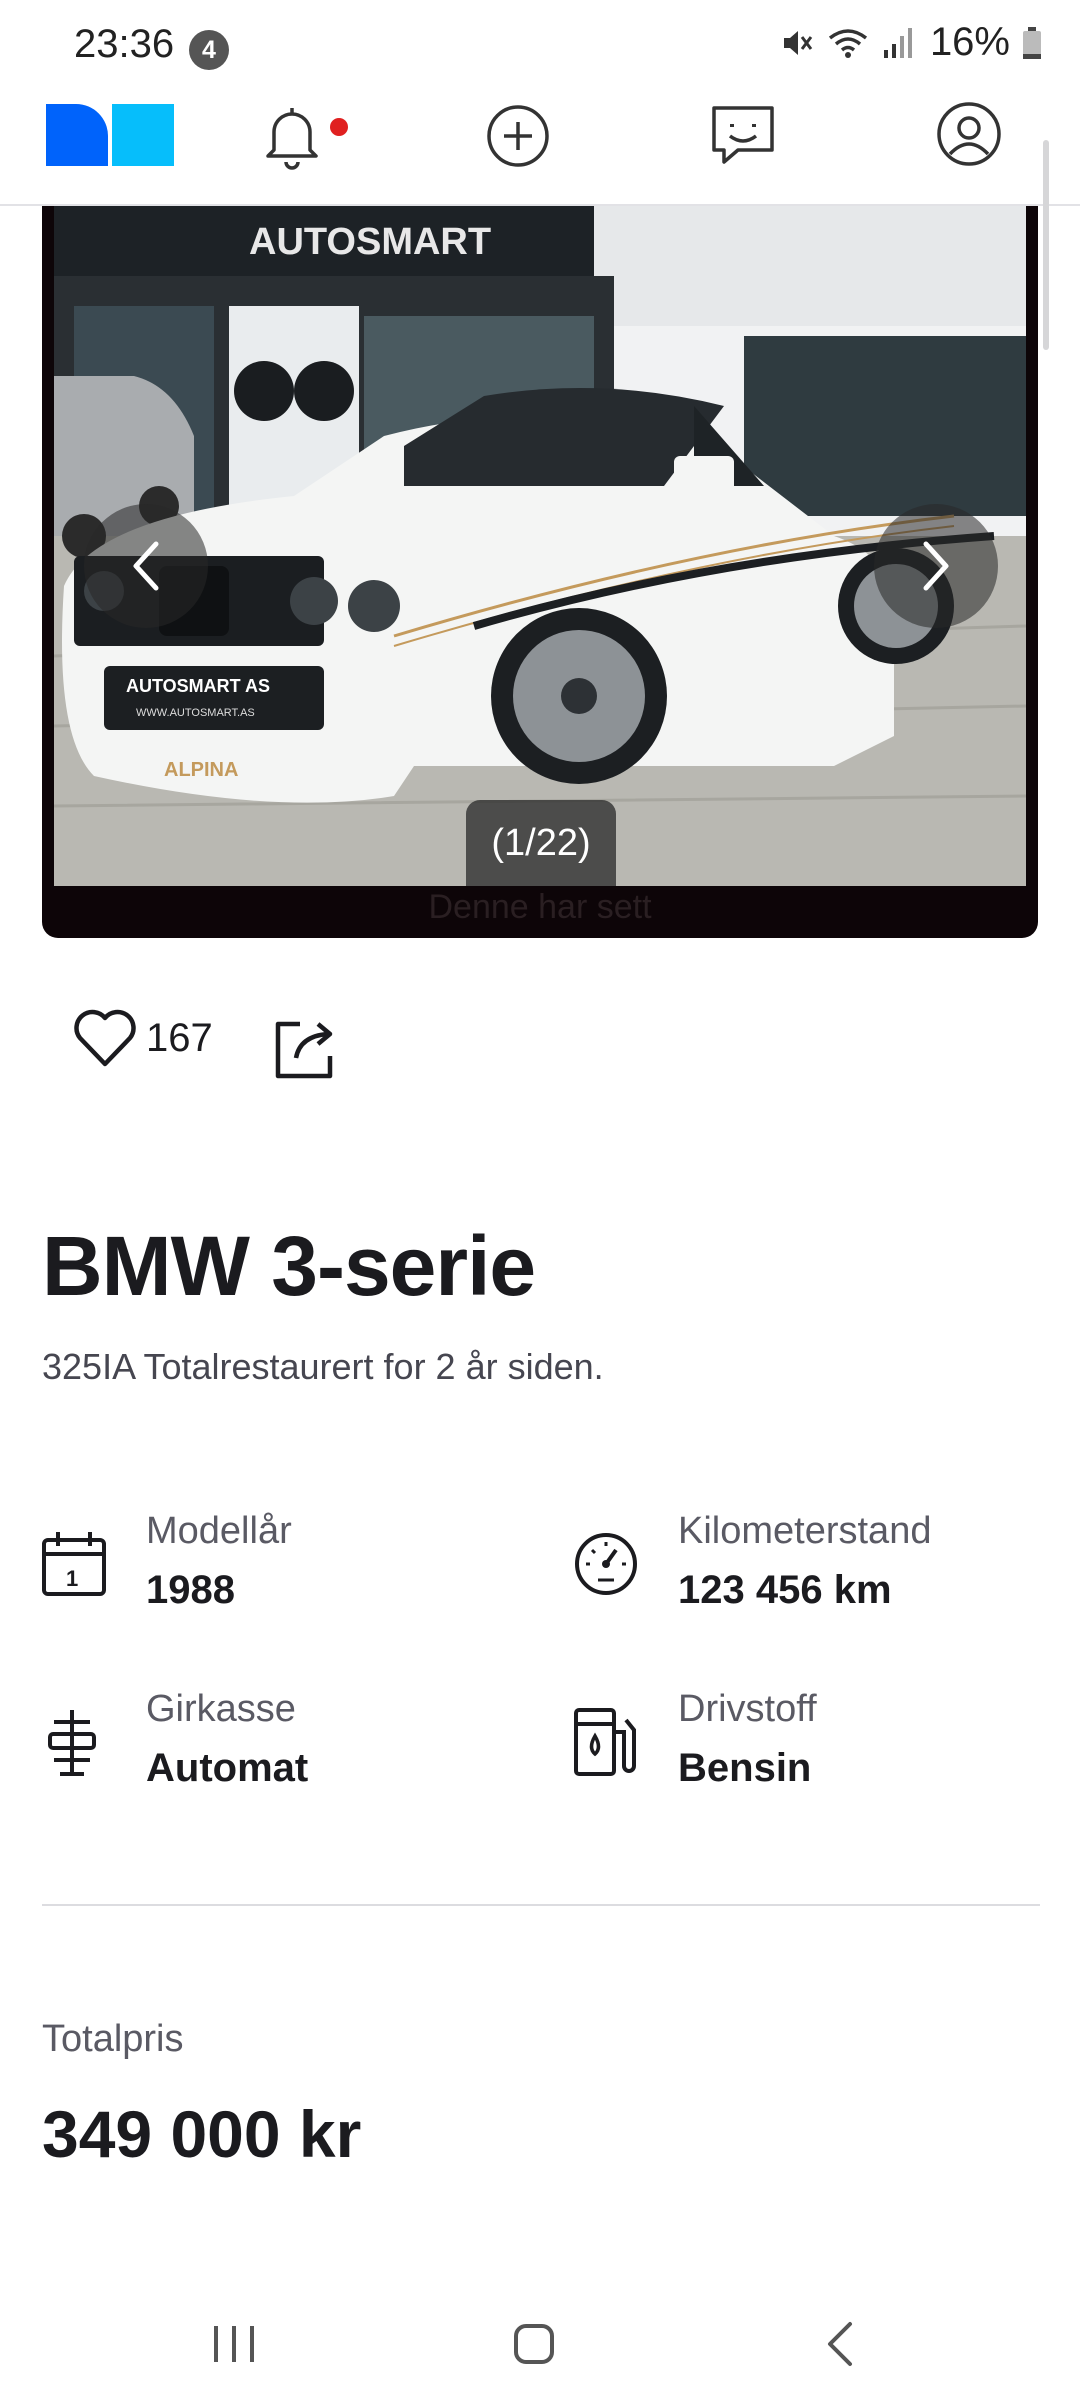  Describe the element at coordinates (518, 138) in the screenshot. I see `new-ad-plus-icon` at that location.